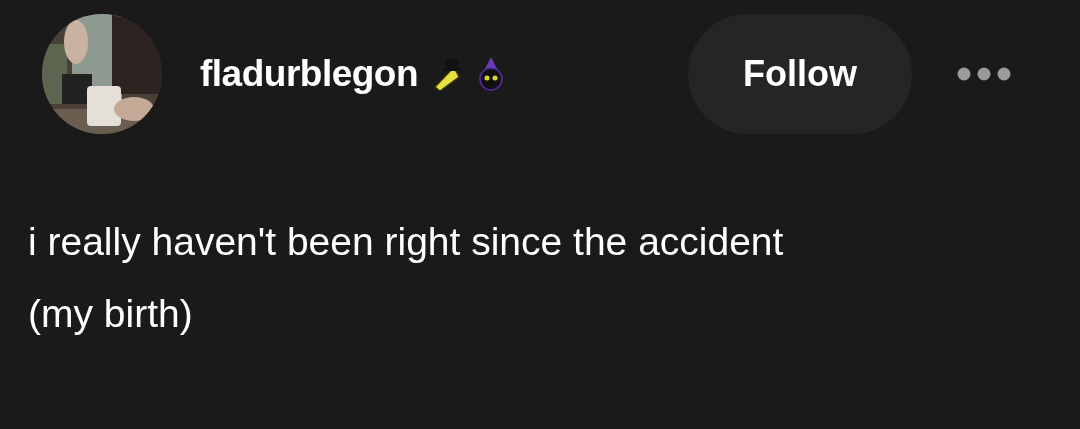 The height and width of the screenshot is (429, 1080). Describe the element at coordinates (406, 242) in the screenshot. I see `post-text: i really haven't been right since the accident` at that location.